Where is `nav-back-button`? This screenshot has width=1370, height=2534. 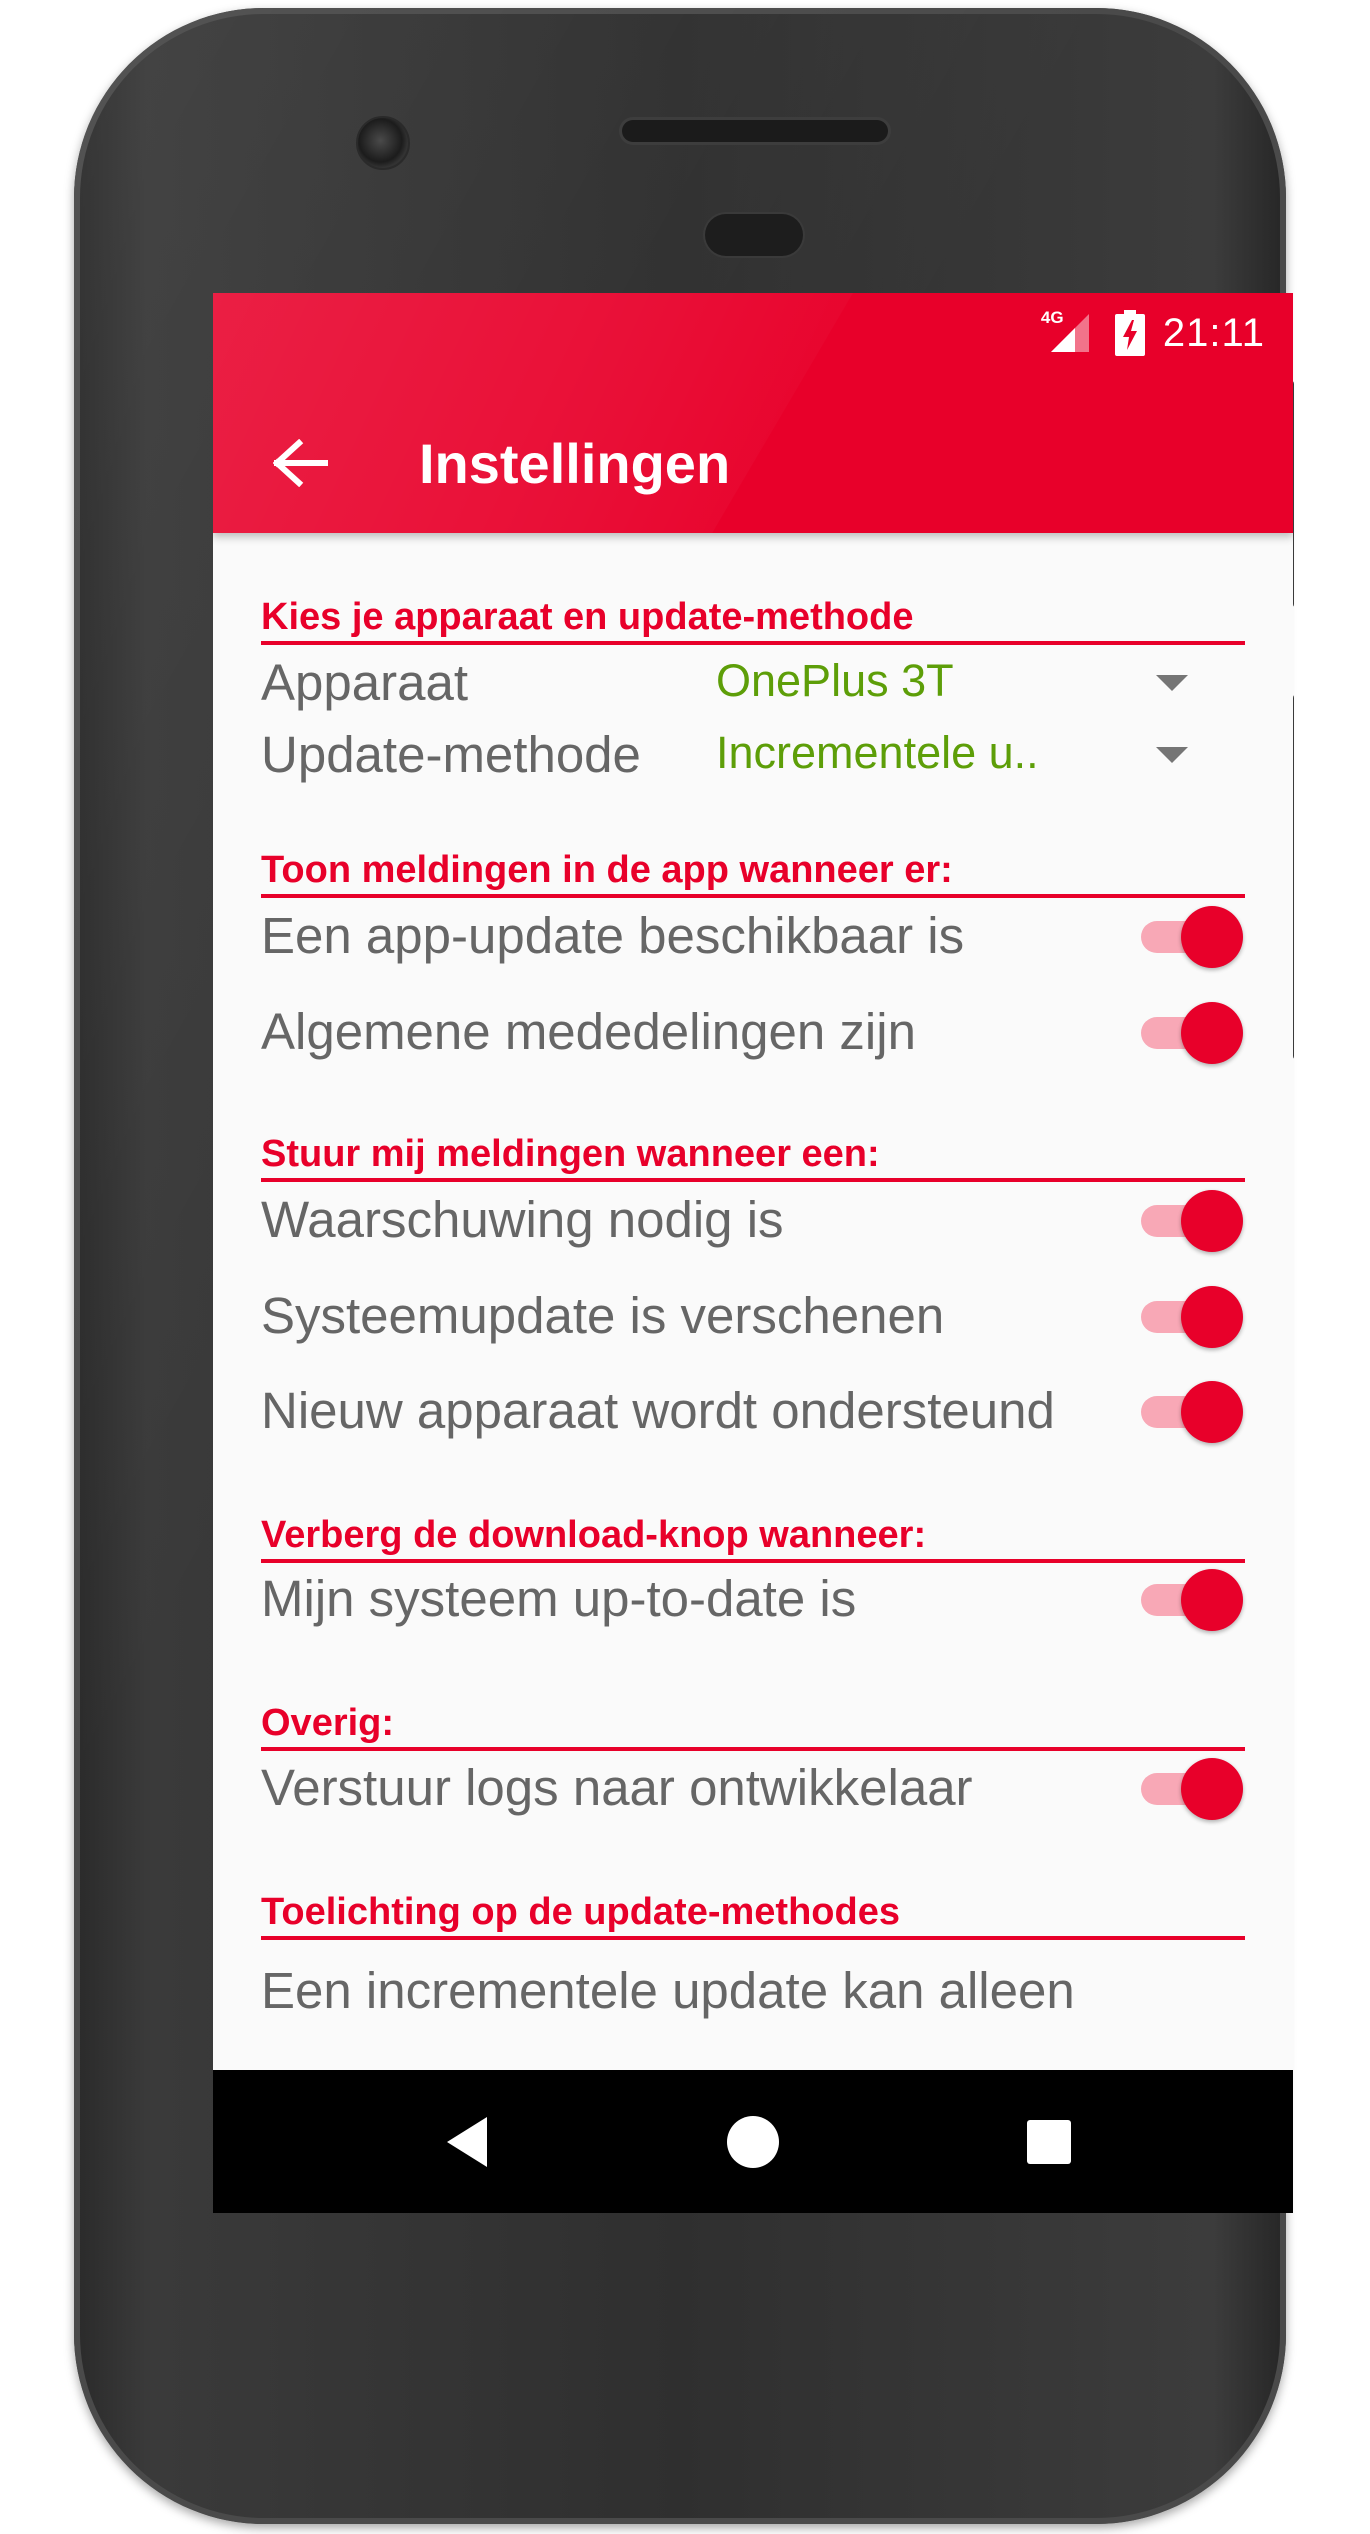
nav-back-button is located at coordinates (467, 2142).